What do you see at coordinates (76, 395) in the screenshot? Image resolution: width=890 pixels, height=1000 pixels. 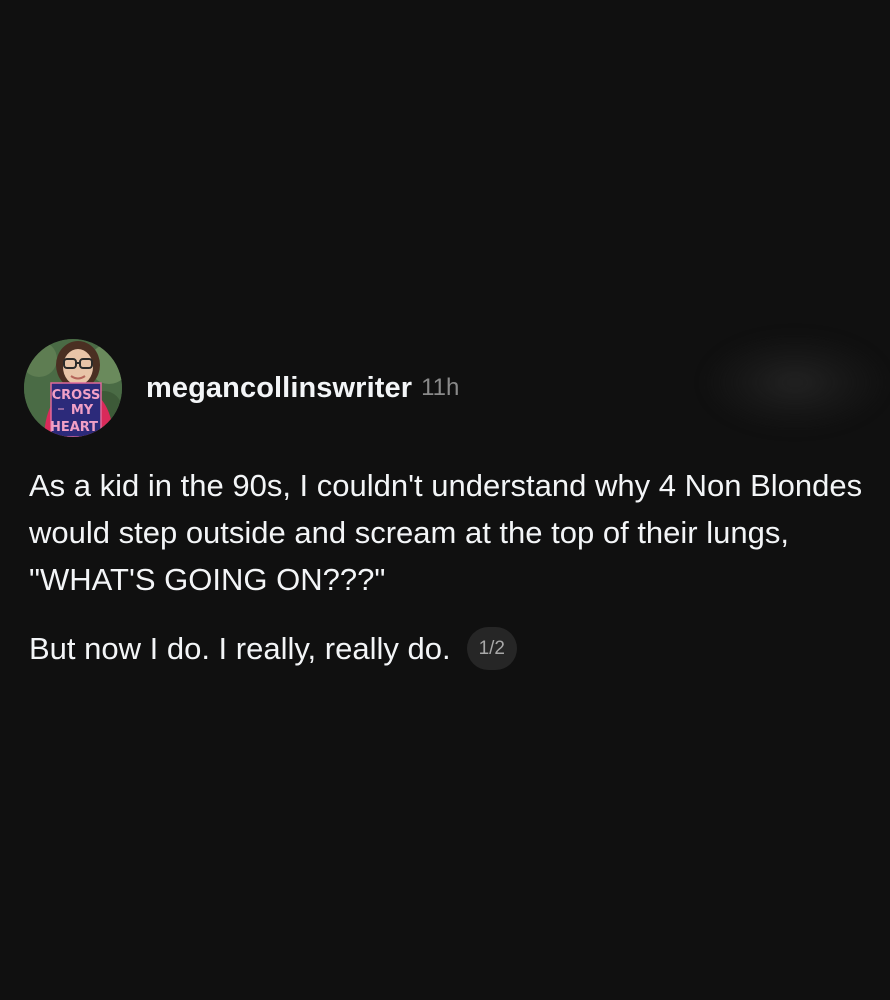 I see `svg-text: CROSS` at bounding box center [76, 395].